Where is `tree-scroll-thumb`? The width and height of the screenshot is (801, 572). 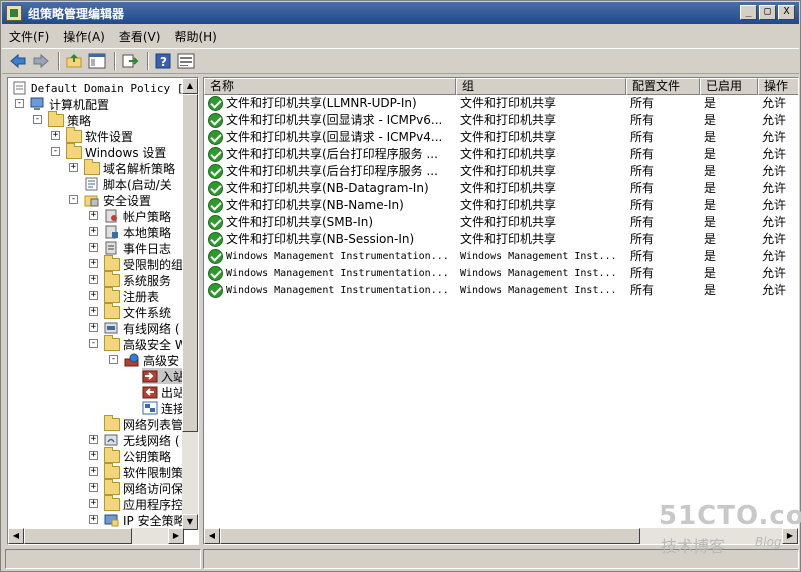 tree-scroll-thumb is located at coordinates (190, 263).